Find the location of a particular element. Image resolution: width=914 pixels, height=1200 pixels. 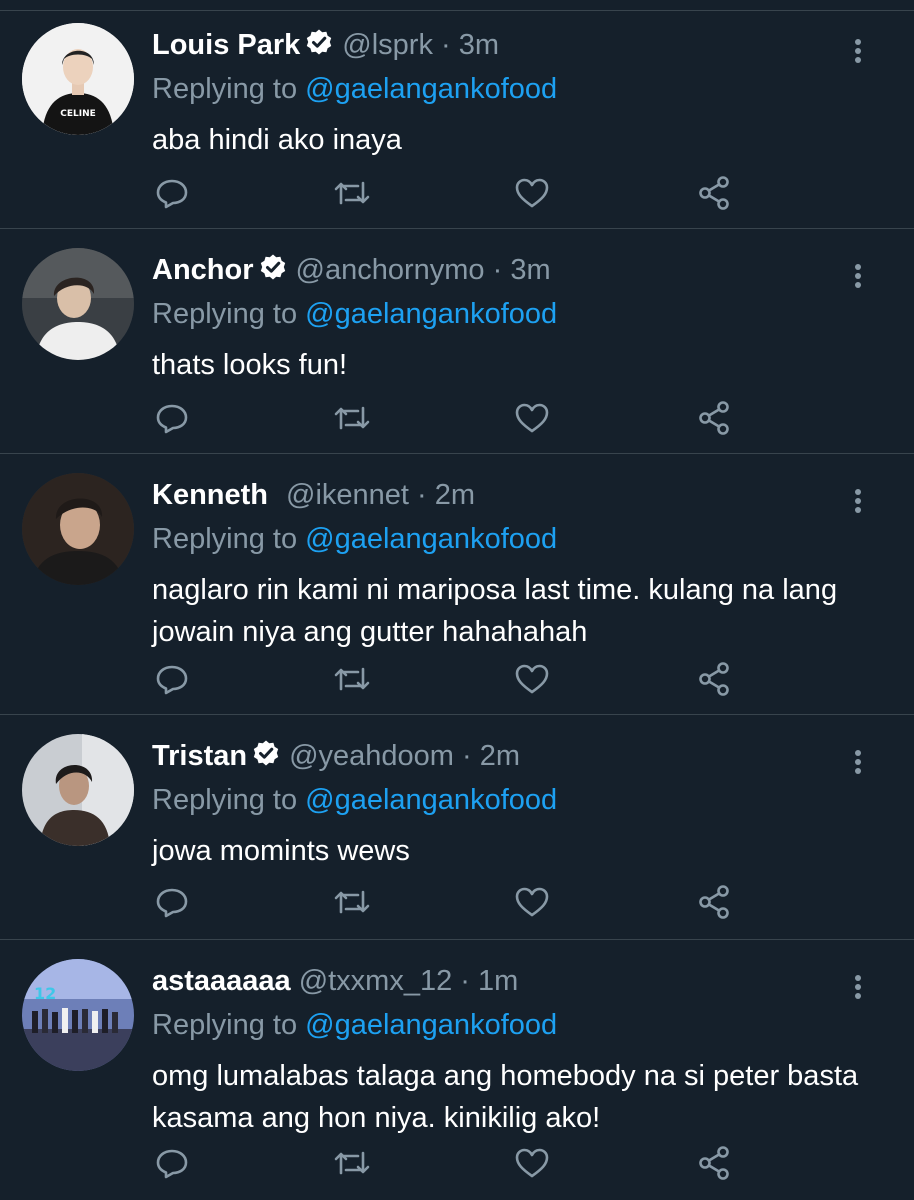

tweet-header: Kenneth @ikennet · 2m is located at coordinates (313, 495).